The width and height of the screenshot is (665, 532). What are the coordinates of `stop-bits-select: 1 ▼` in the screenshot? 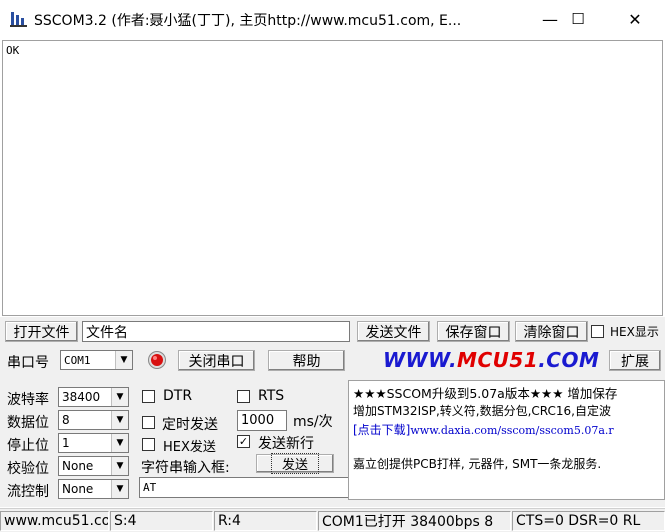 It's located at (93, 443).